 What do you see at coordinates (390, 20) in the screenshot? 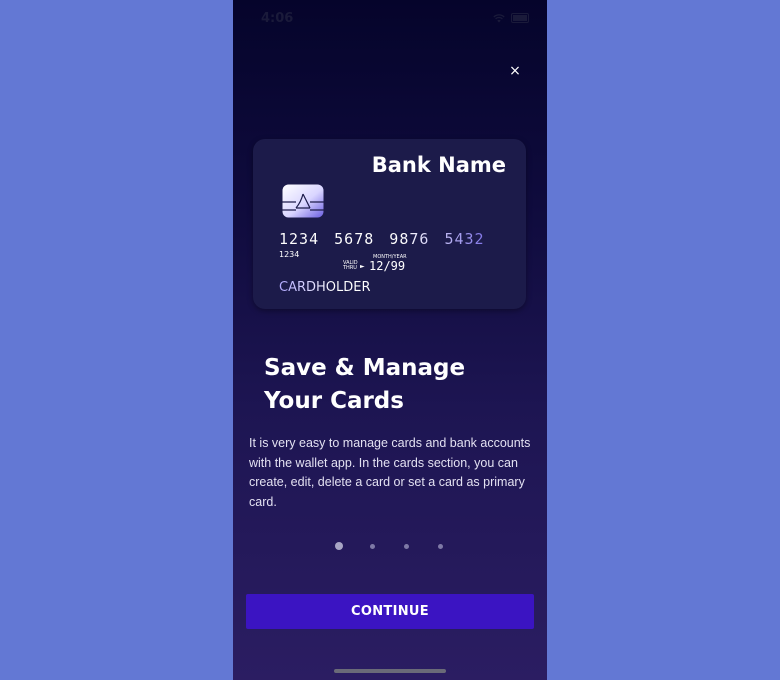
I see `status-bar: 4:06` at bounding box center [390, 20].